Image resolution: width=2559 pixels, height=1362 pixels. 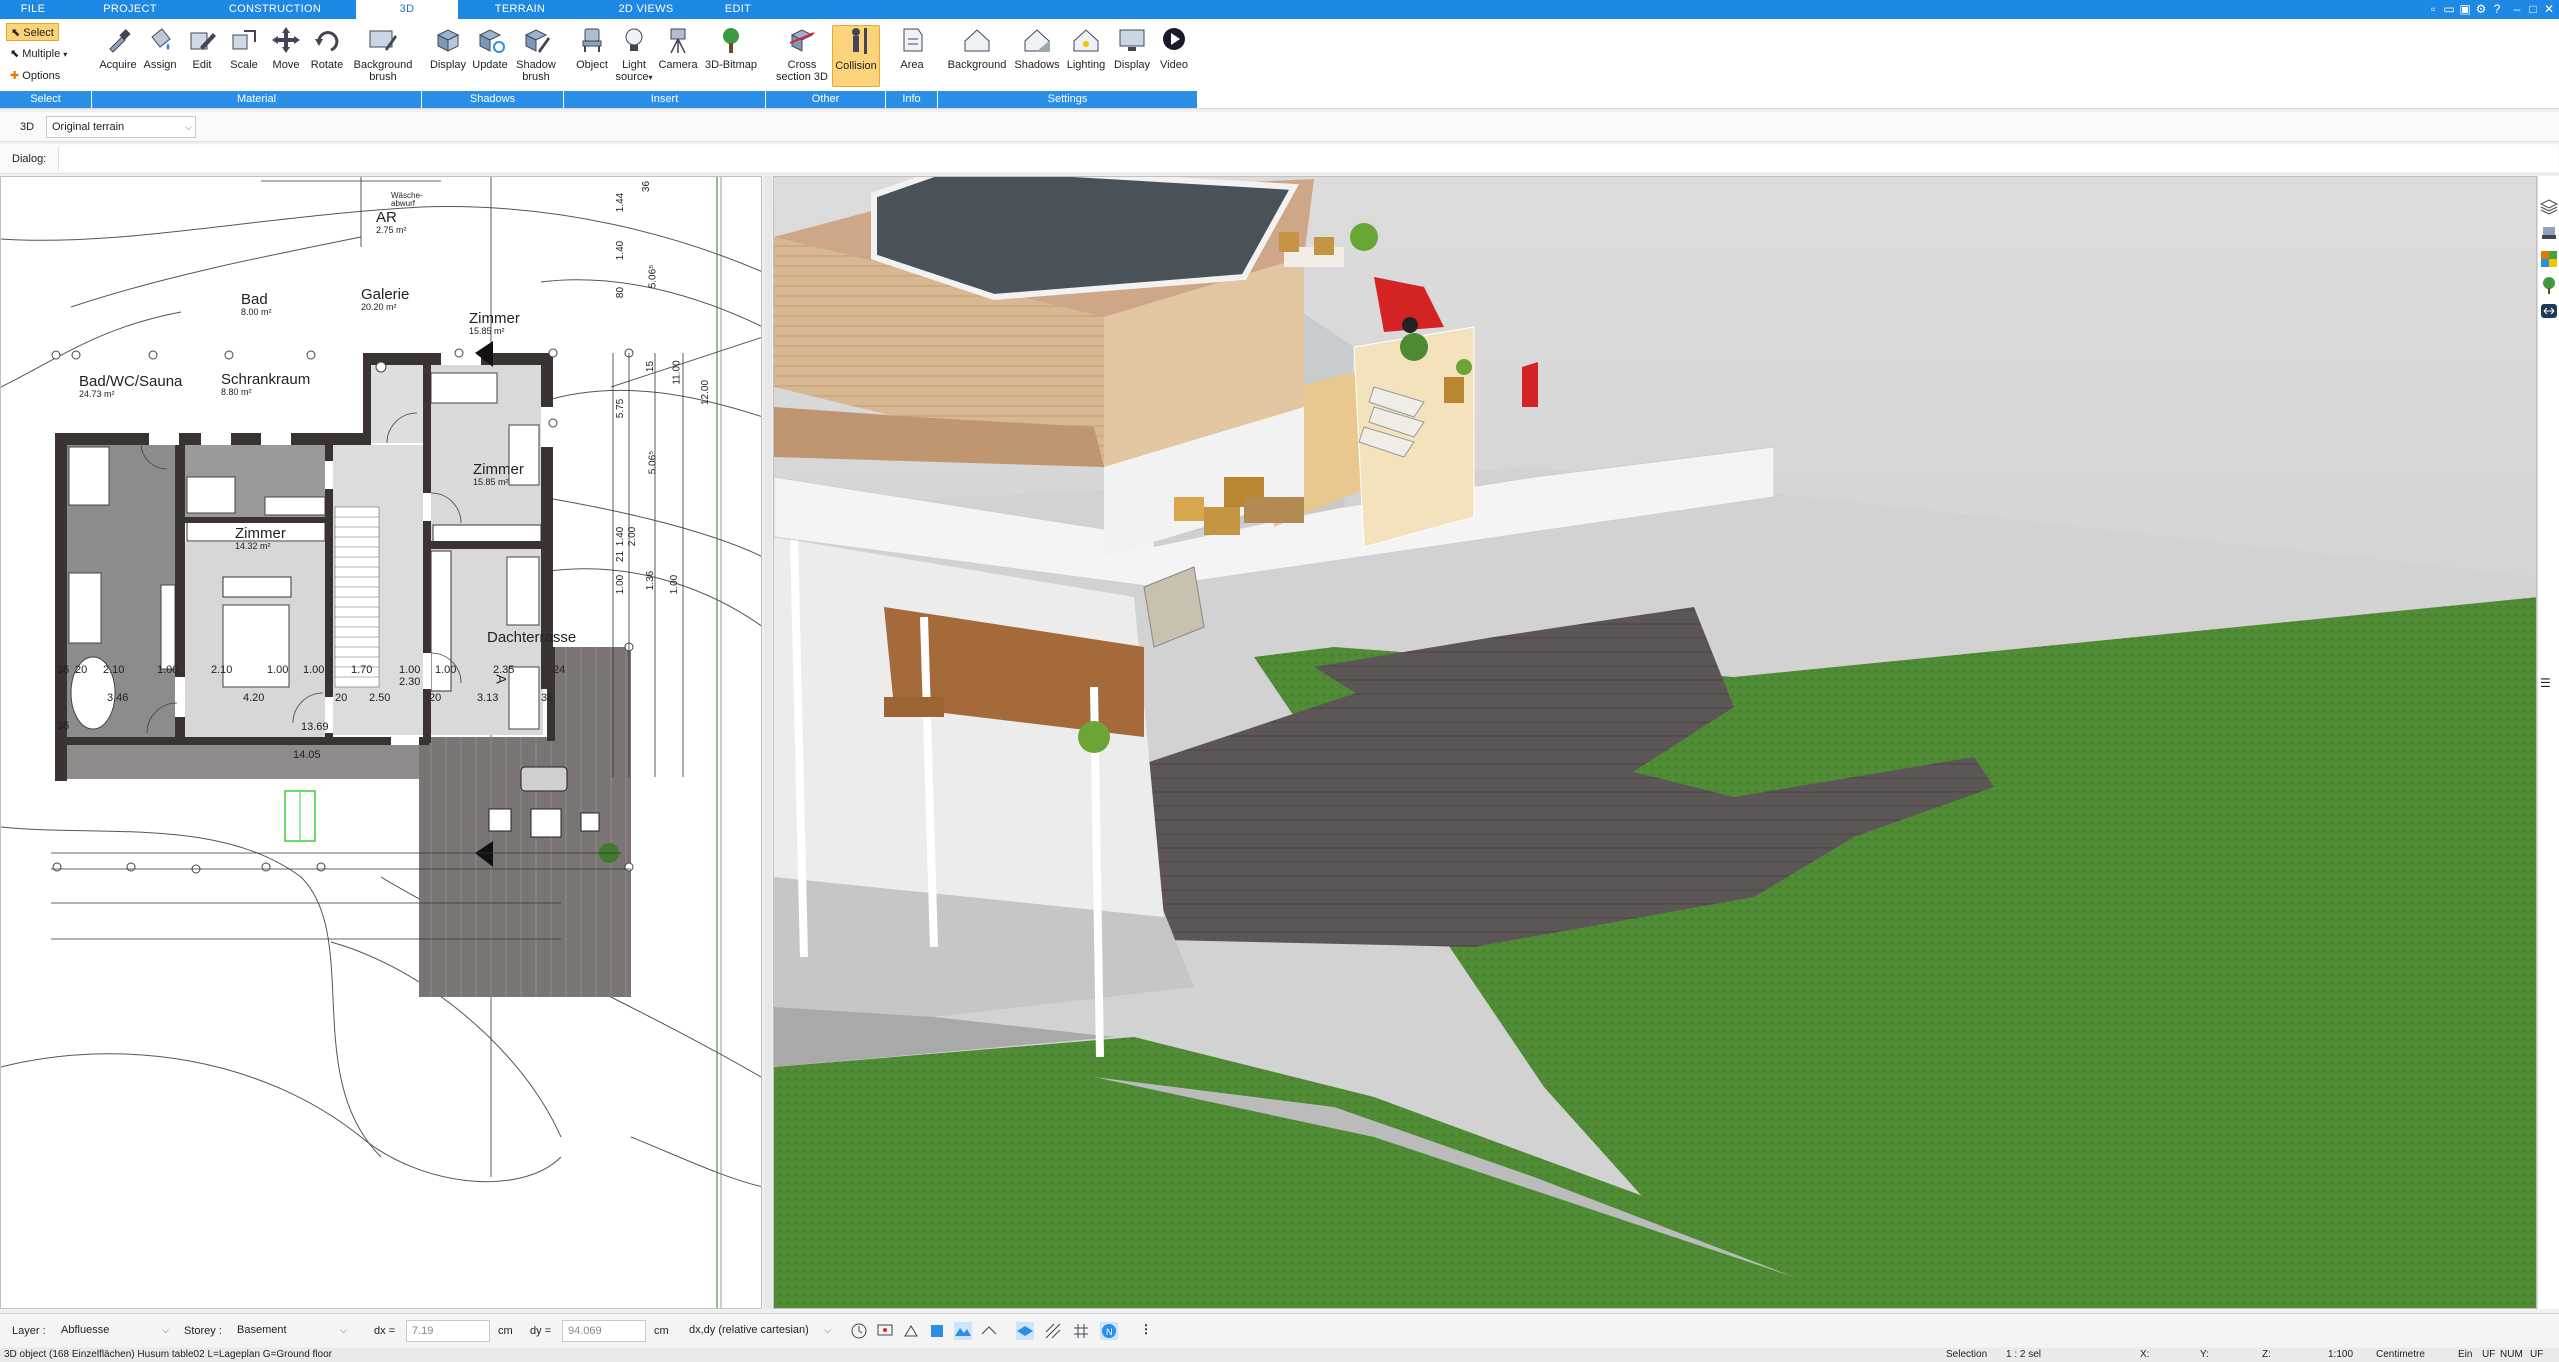 What do you see at coordinates (2433, 9) in the screenshot?
I see `restore-icon: ▫` at bounding box center [2433, 9].